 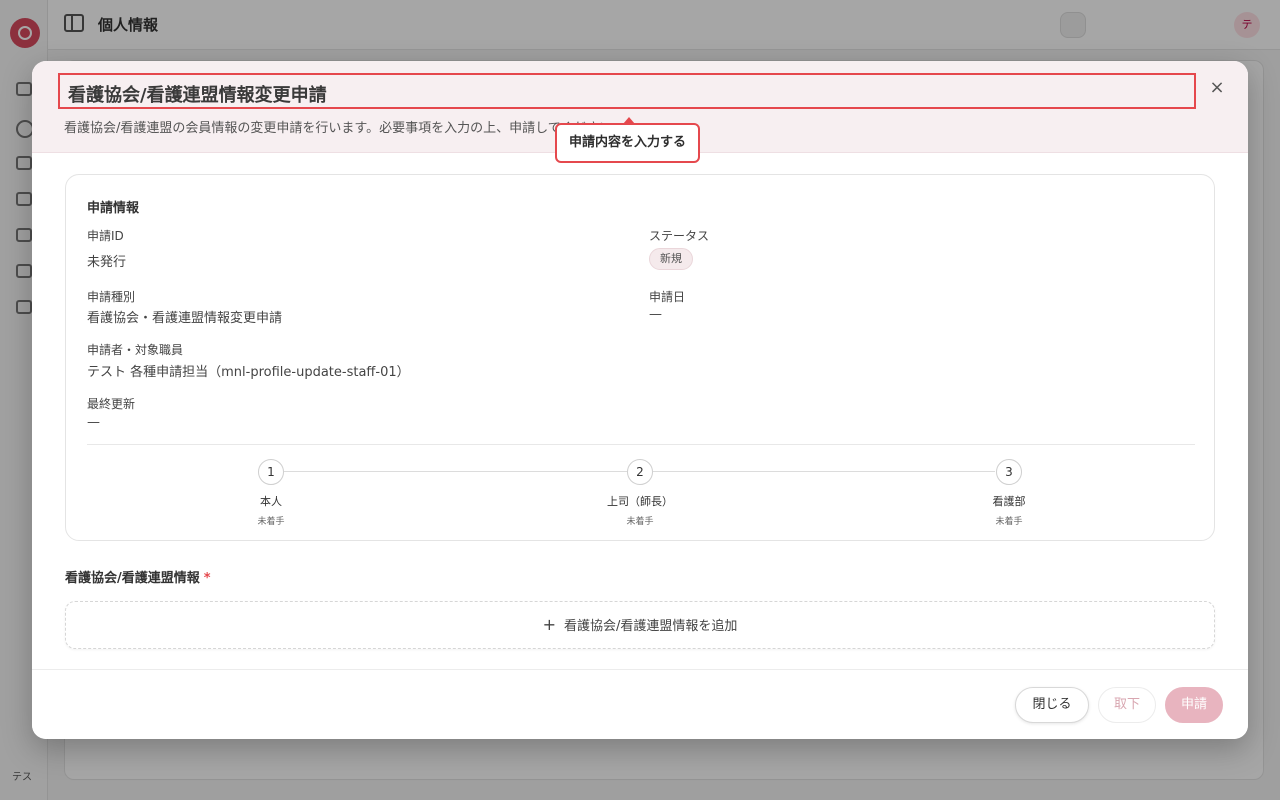 What do you see at coordinates (1052, 705) in the screenshot?
I see `close-button: 閉じる` at bounding box center [1052, 705].